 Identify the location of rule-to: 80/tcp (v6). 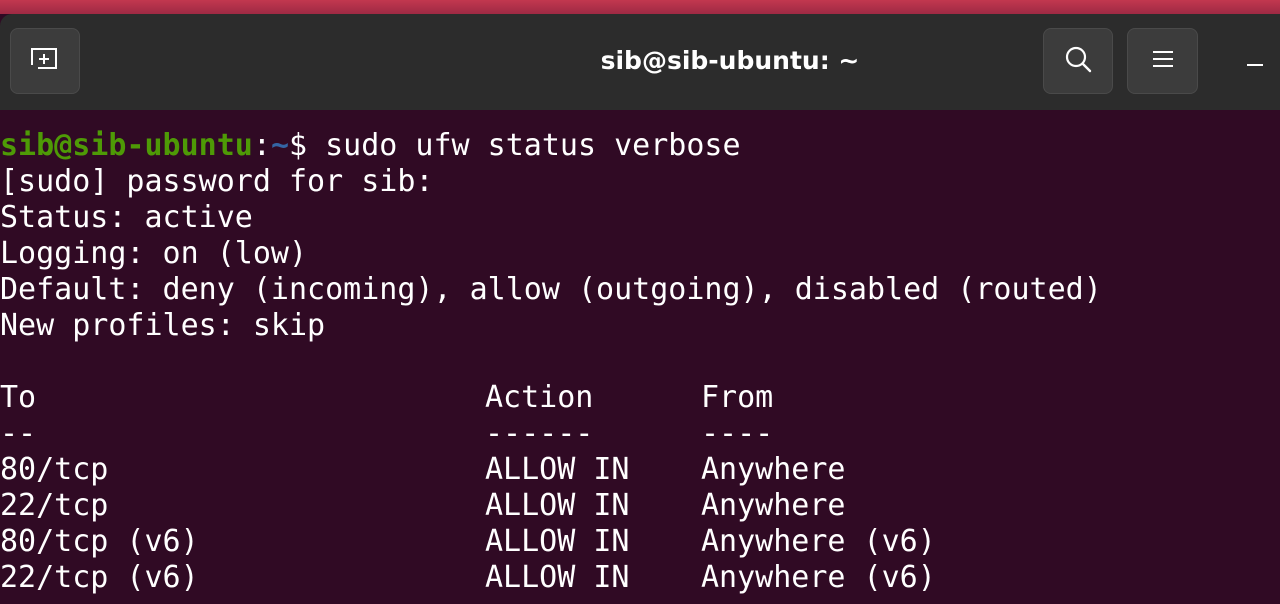
(99, 541).